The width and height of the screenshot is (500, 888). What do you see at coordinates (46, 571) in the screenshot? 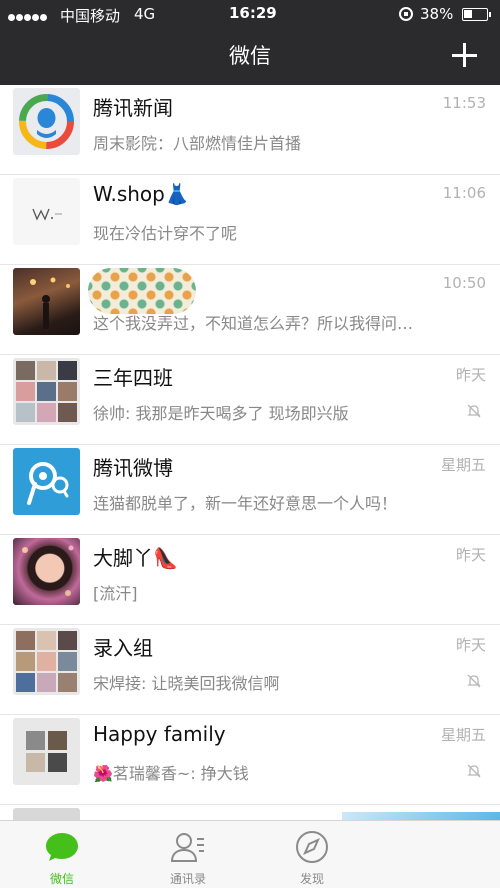
I see `portrait-avatar` at bounding box center [46, 571].